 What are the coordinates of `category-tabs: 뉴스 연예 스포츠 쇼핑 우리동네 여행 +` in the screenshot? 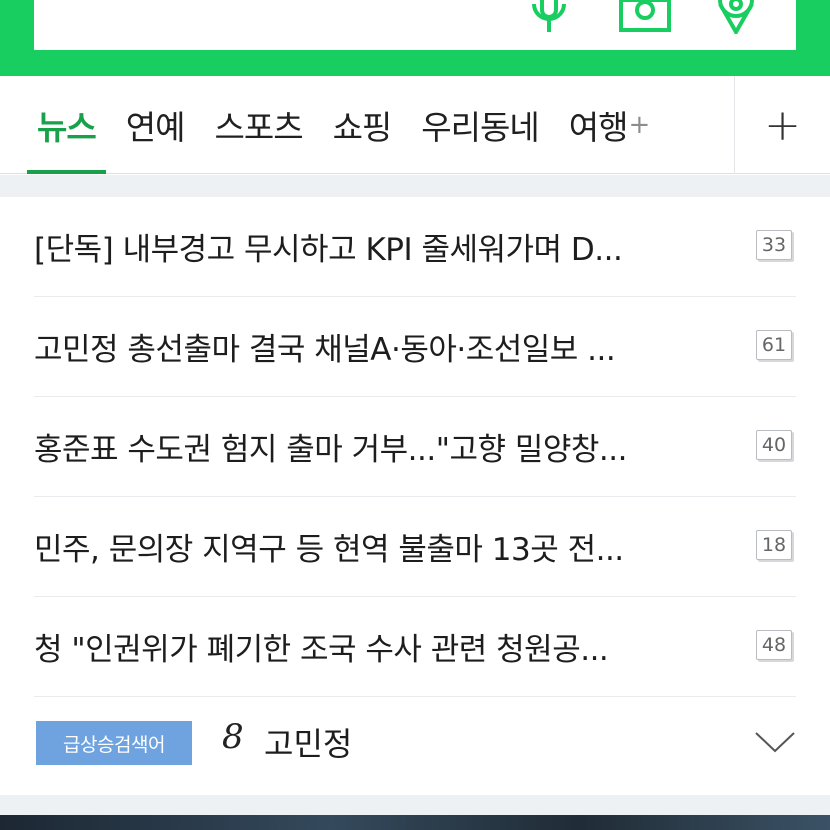 It's located at (343, 125).